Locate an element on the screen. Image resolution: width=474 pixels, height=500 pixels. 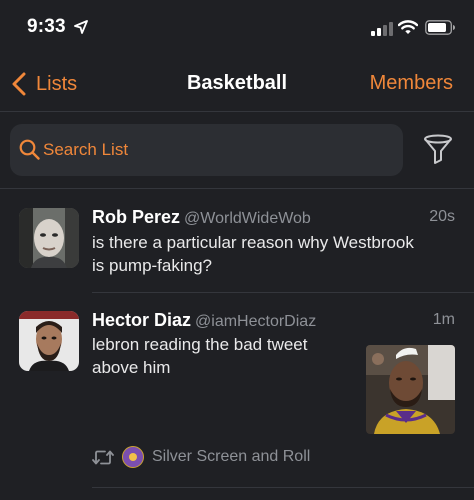
retweeted-by-label: Silver Screen and Roll is located at coordinates (231, 456).